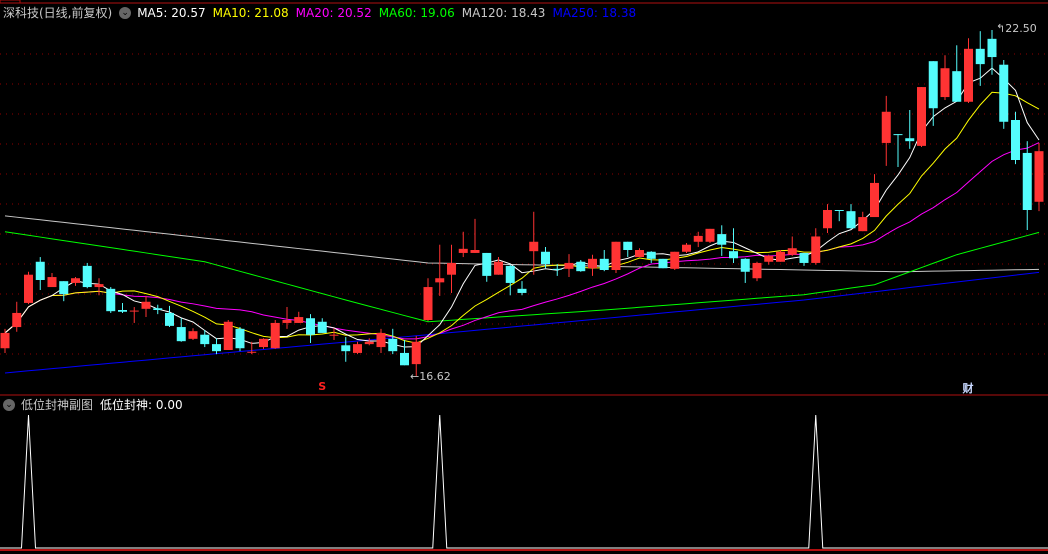 This screenshot has width=1048, height=554. What do you see at coordinates (522, 244) in the screenshot?
I see `ma120-line` at bounding box center [522, 244].